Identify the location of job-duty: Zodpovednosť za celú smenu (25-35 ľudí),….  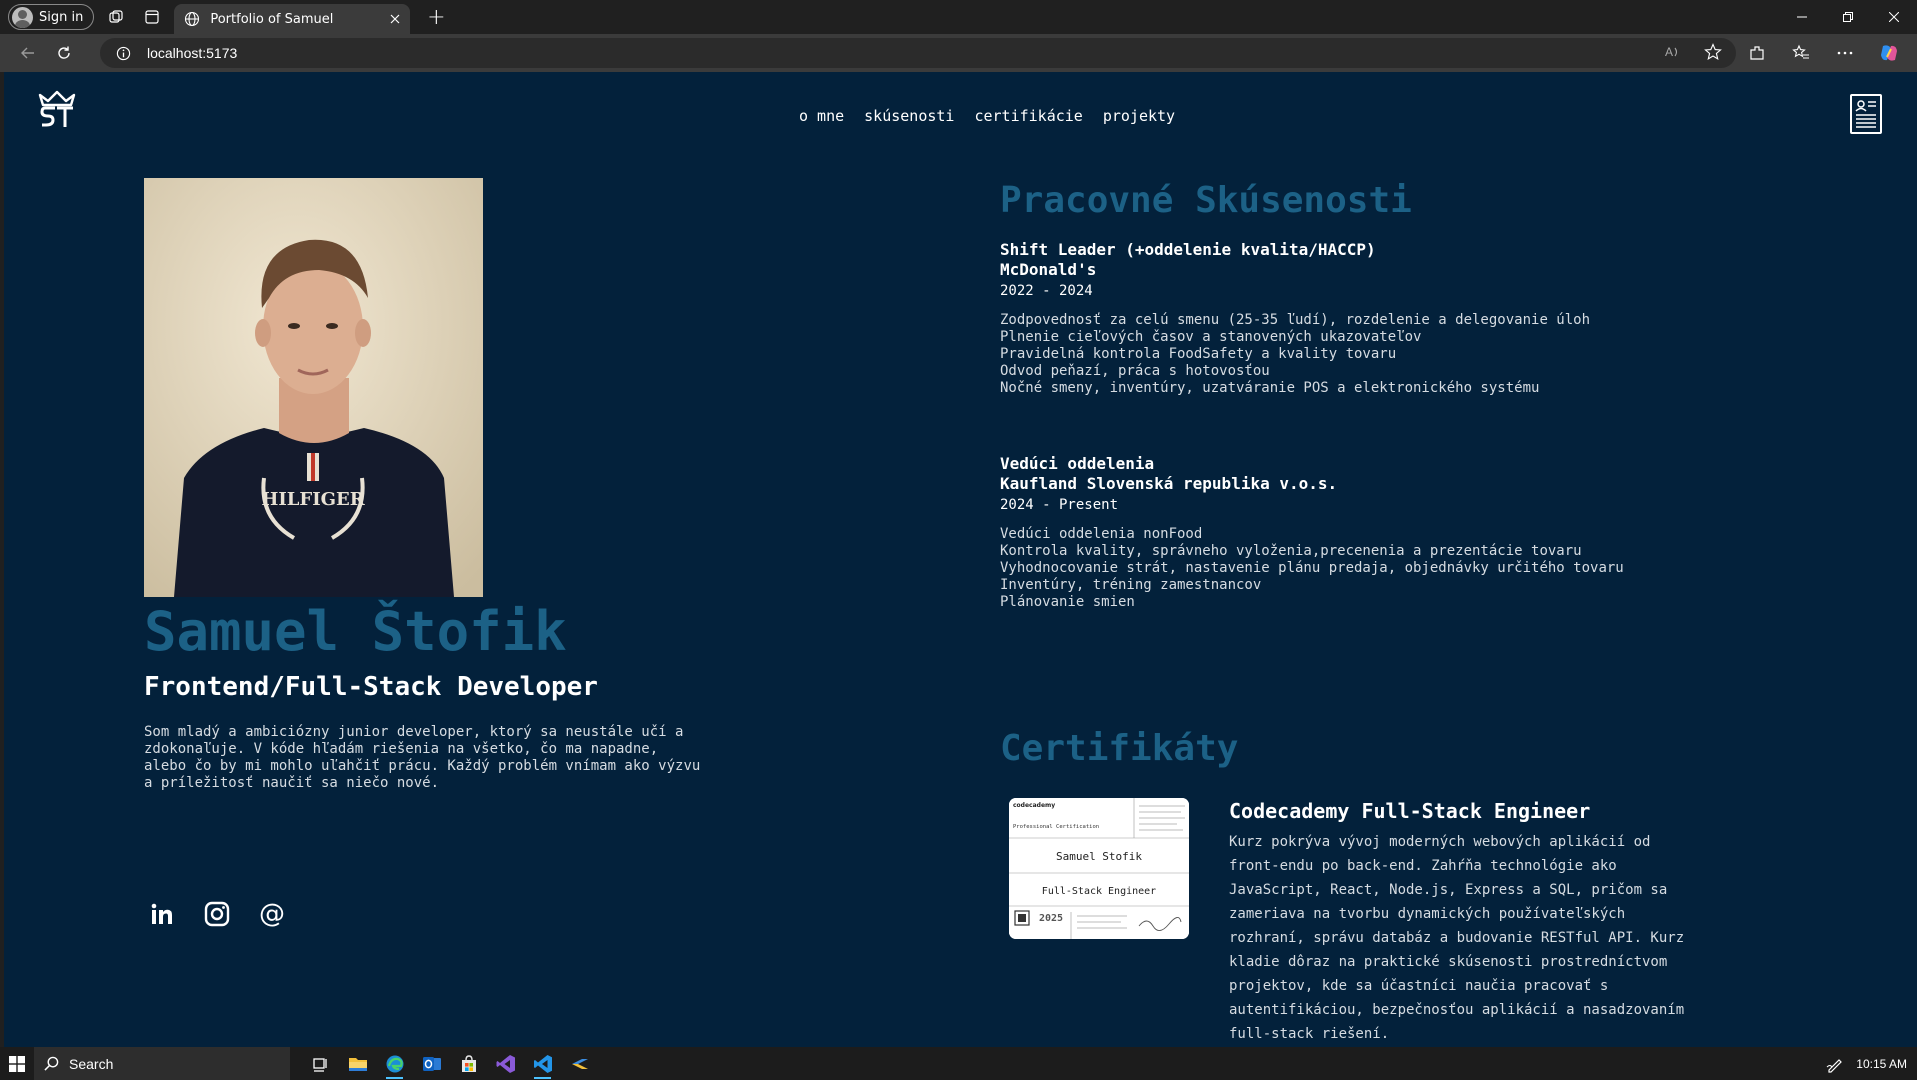
(1295, 320).